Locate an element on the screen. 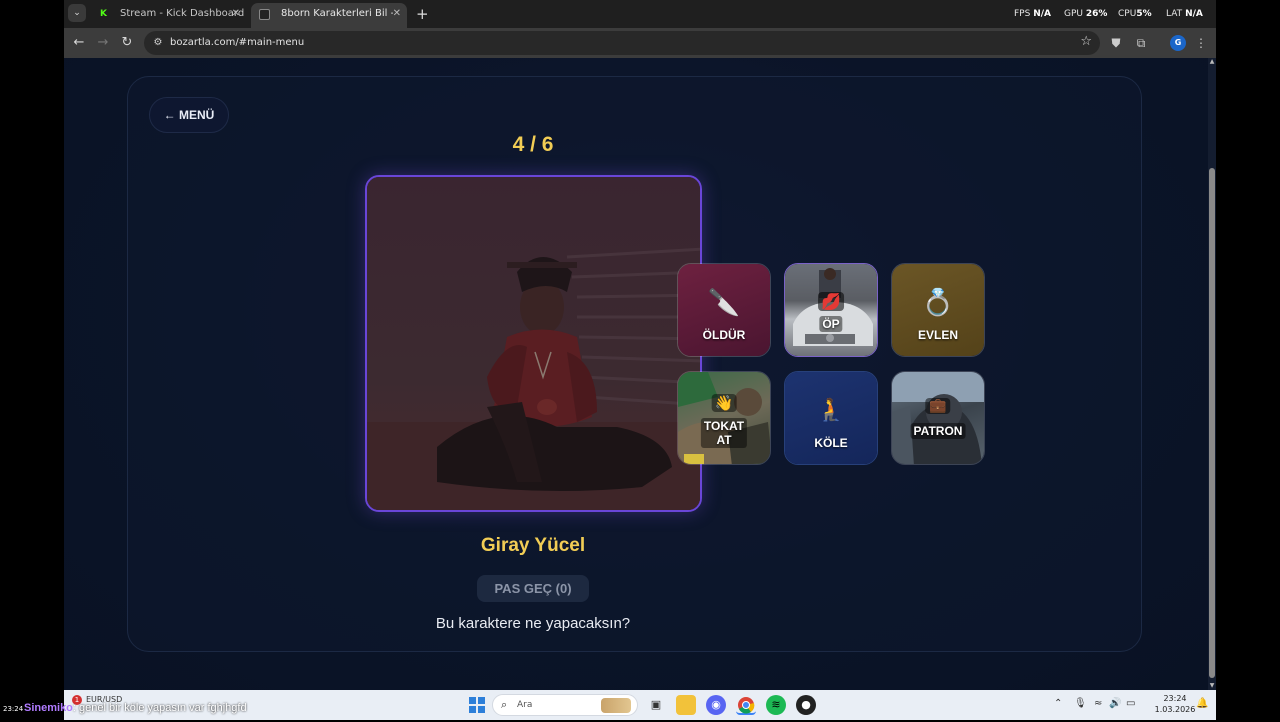 Image resolution: width=1280 pixels, height=722 pixels. action-label-line-1: TOKAT is located at coordinates (724, 426).